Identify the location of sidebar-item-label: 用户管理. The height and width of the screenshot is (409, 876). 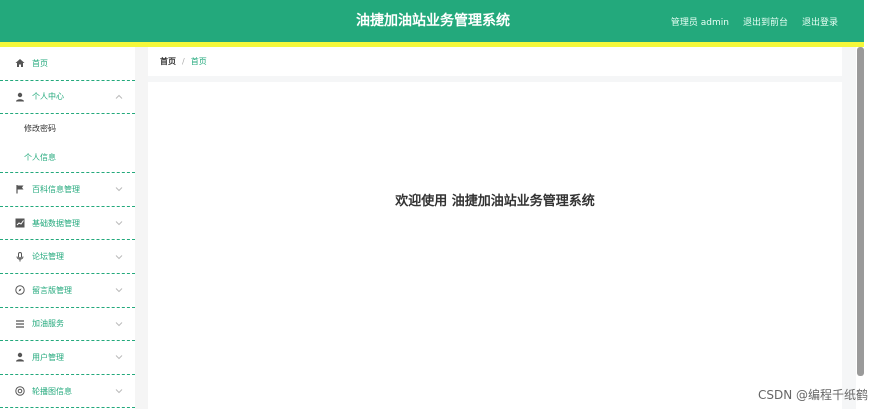
(48, 357).